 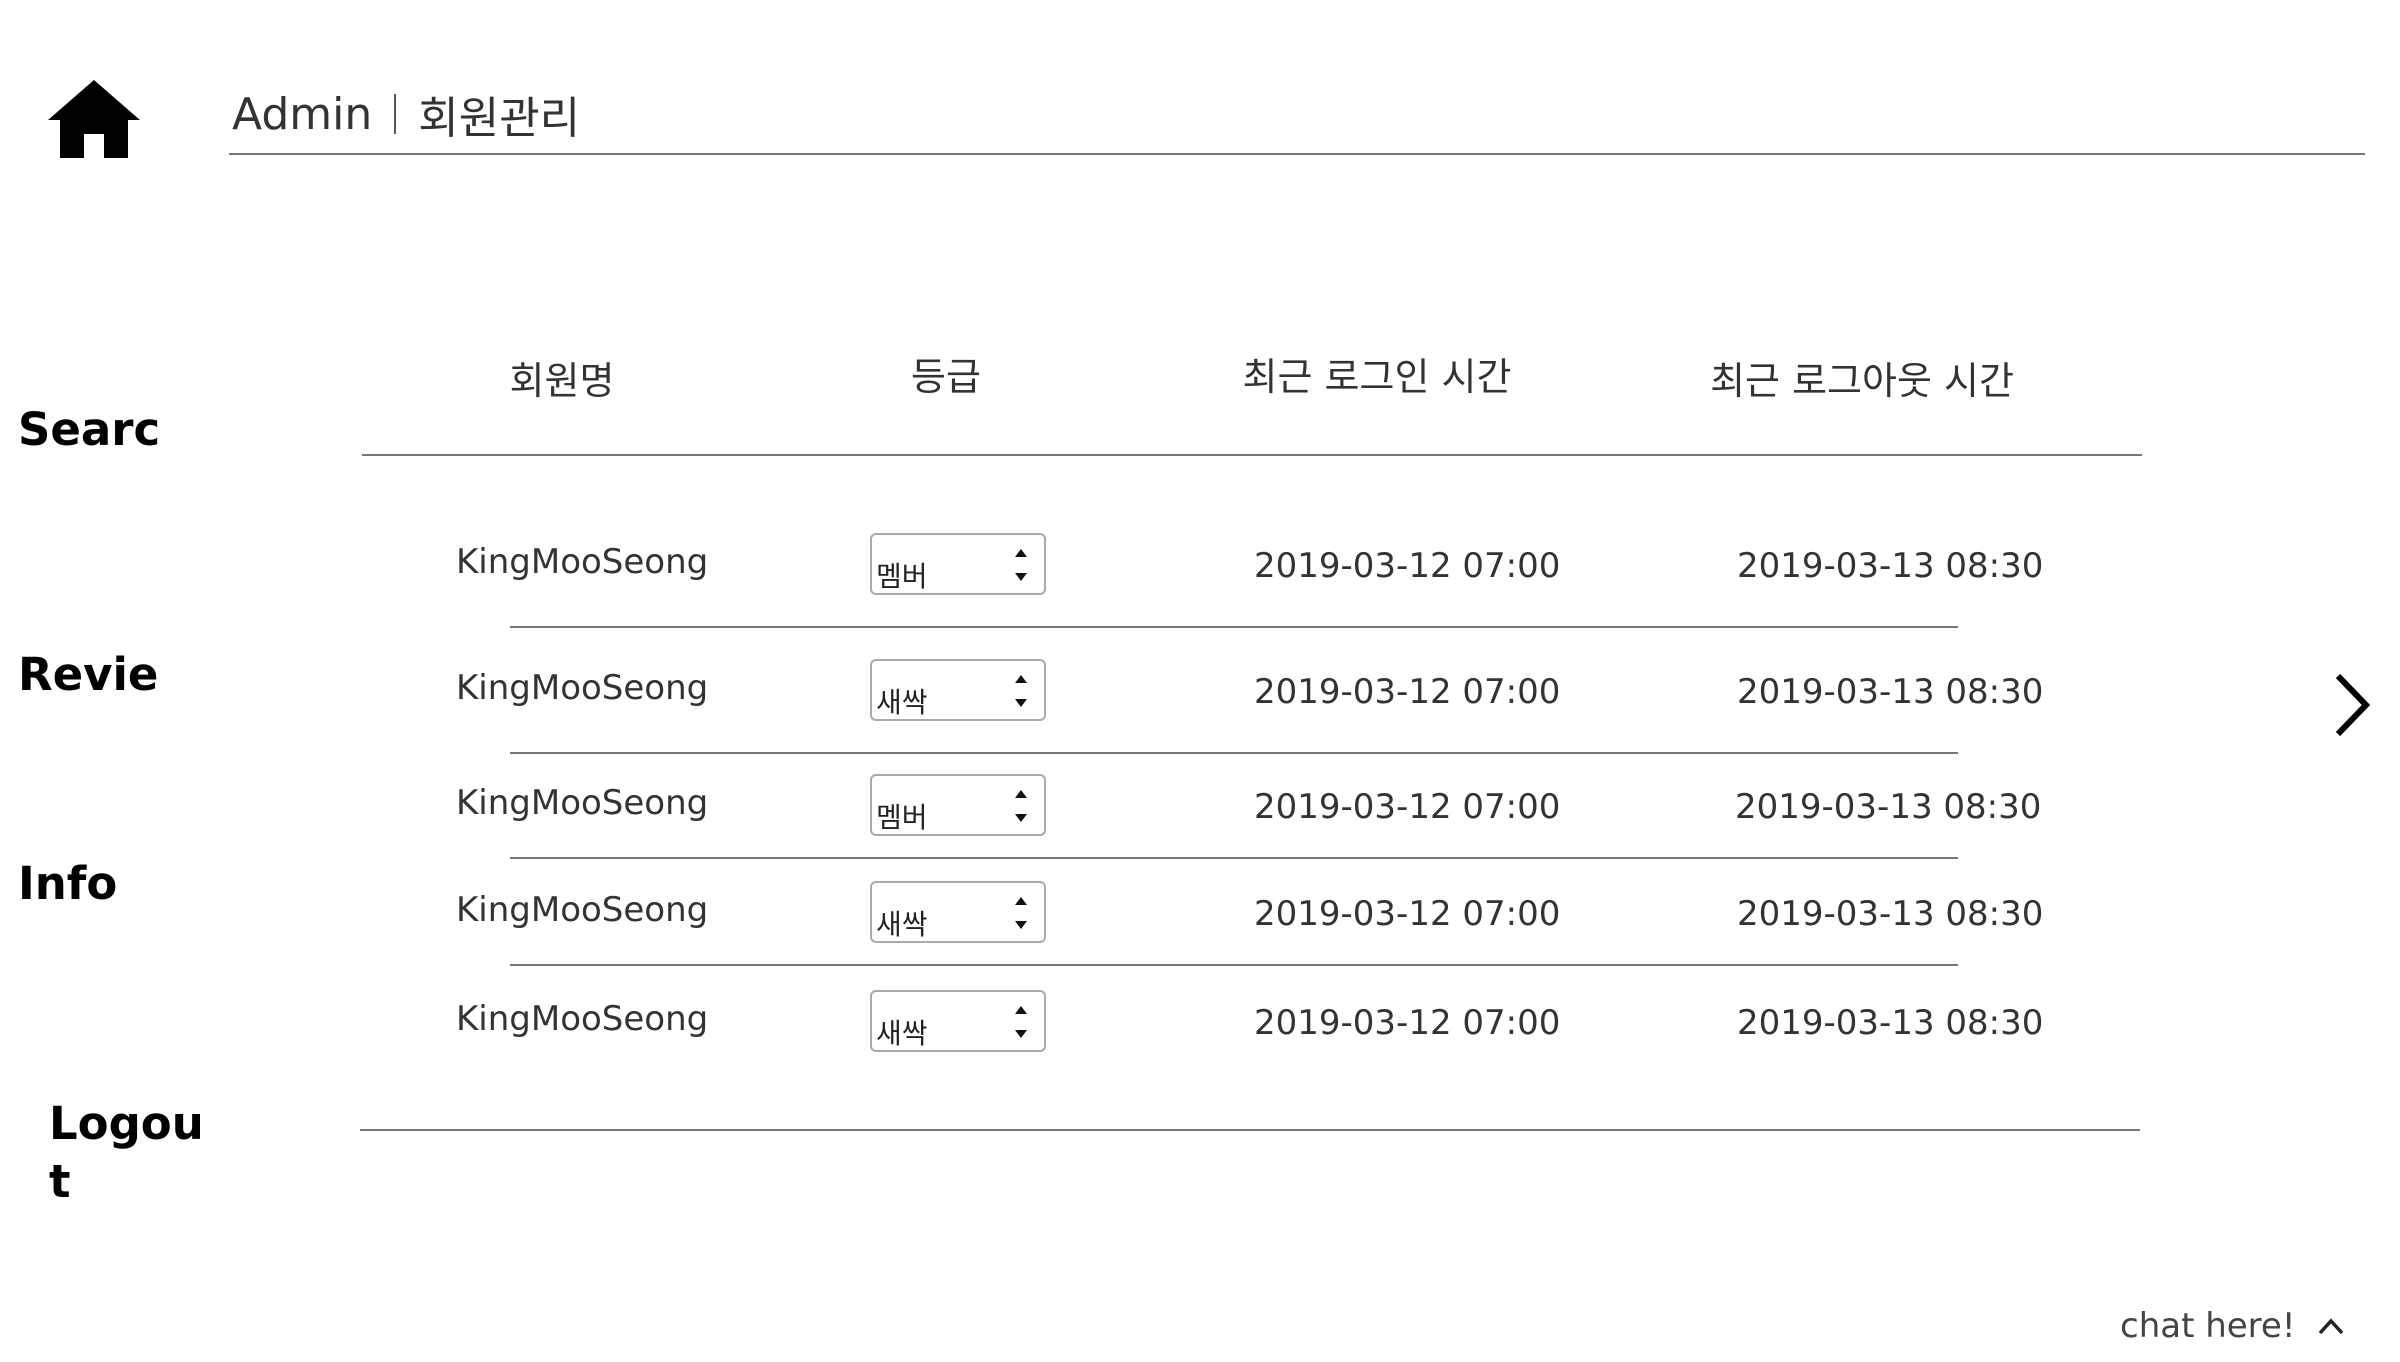 What do you see at coordinates (499, 118) in the screenshot?
I see `page-title: 회원관리` at bounding box center [499, 118].